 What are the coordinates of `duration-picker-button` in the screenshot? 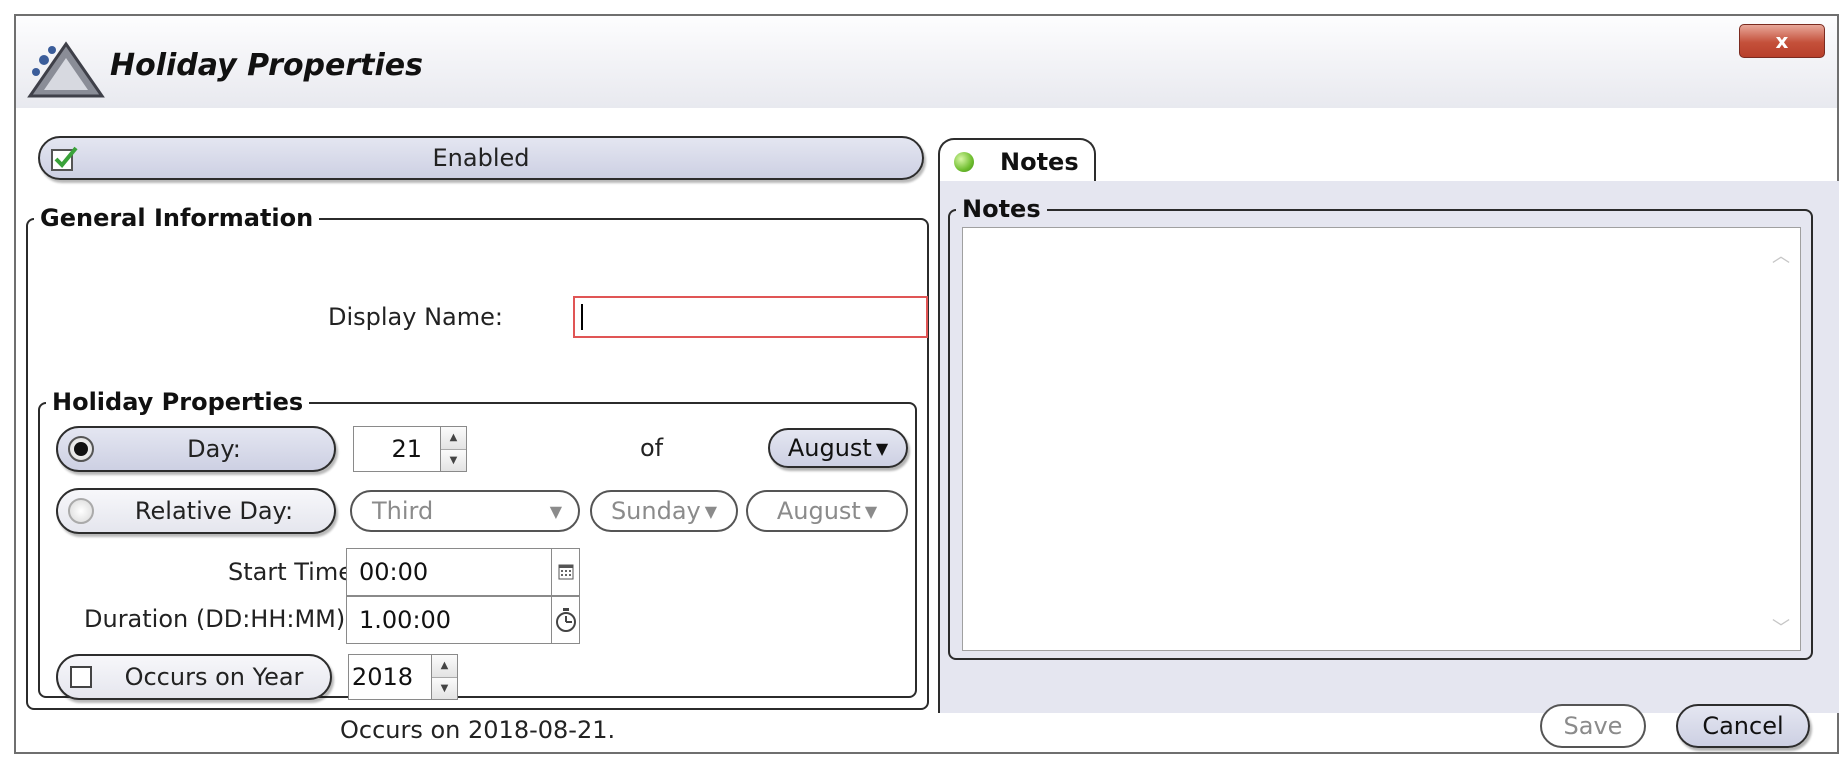 It's located at (566, 620).